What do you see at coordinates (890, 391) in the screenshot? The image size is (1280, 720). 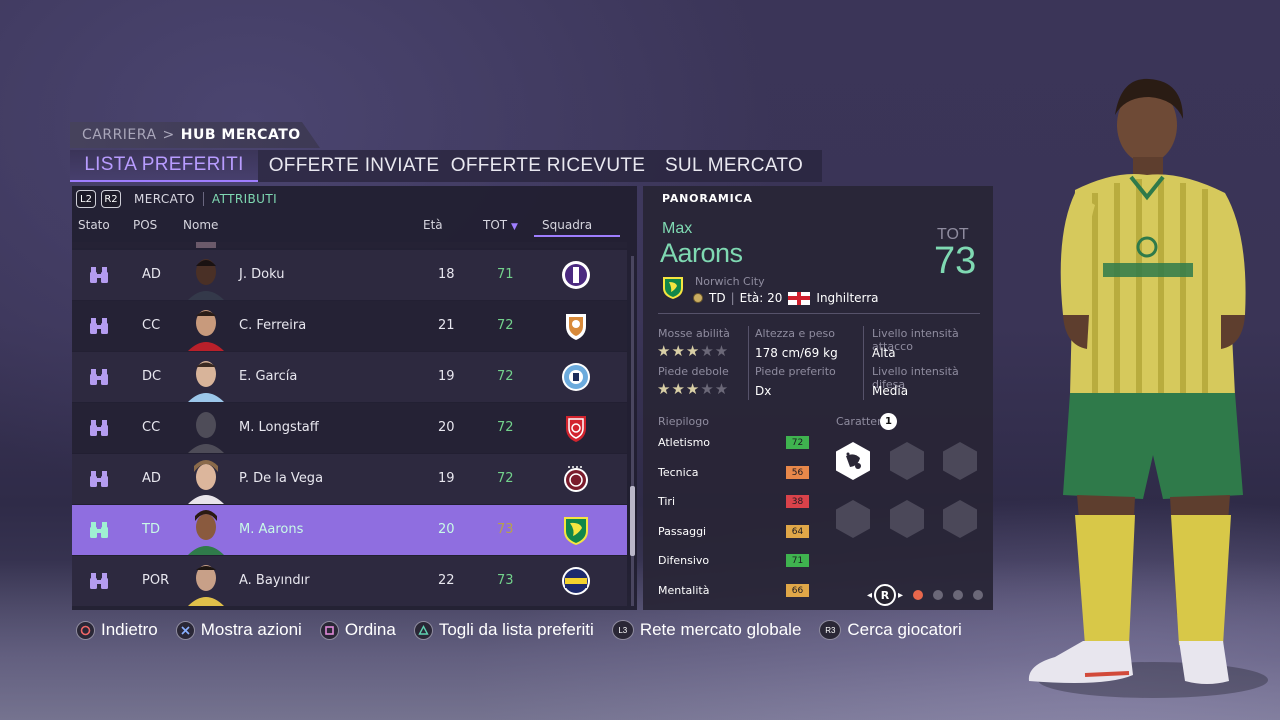 I see `def-work: Media` at bounding box center [890, 391].